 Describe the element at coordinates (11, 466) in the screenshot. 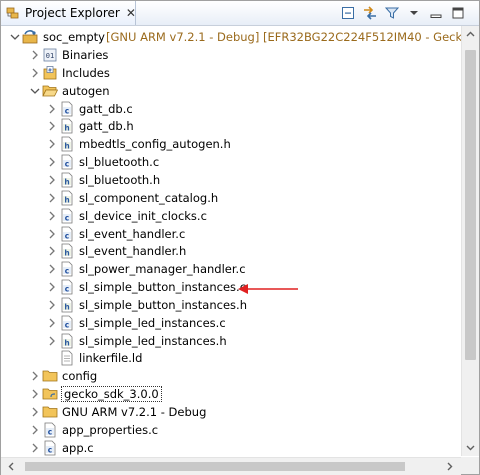

I see `scroll-left-icon` at that location.